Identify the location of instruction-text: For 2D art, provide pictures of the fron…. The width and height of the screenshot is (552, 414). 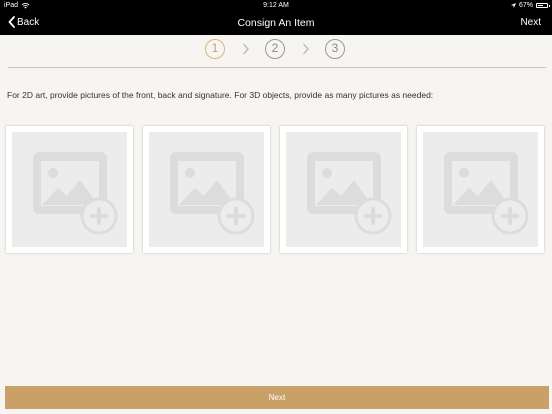
(220, 95).